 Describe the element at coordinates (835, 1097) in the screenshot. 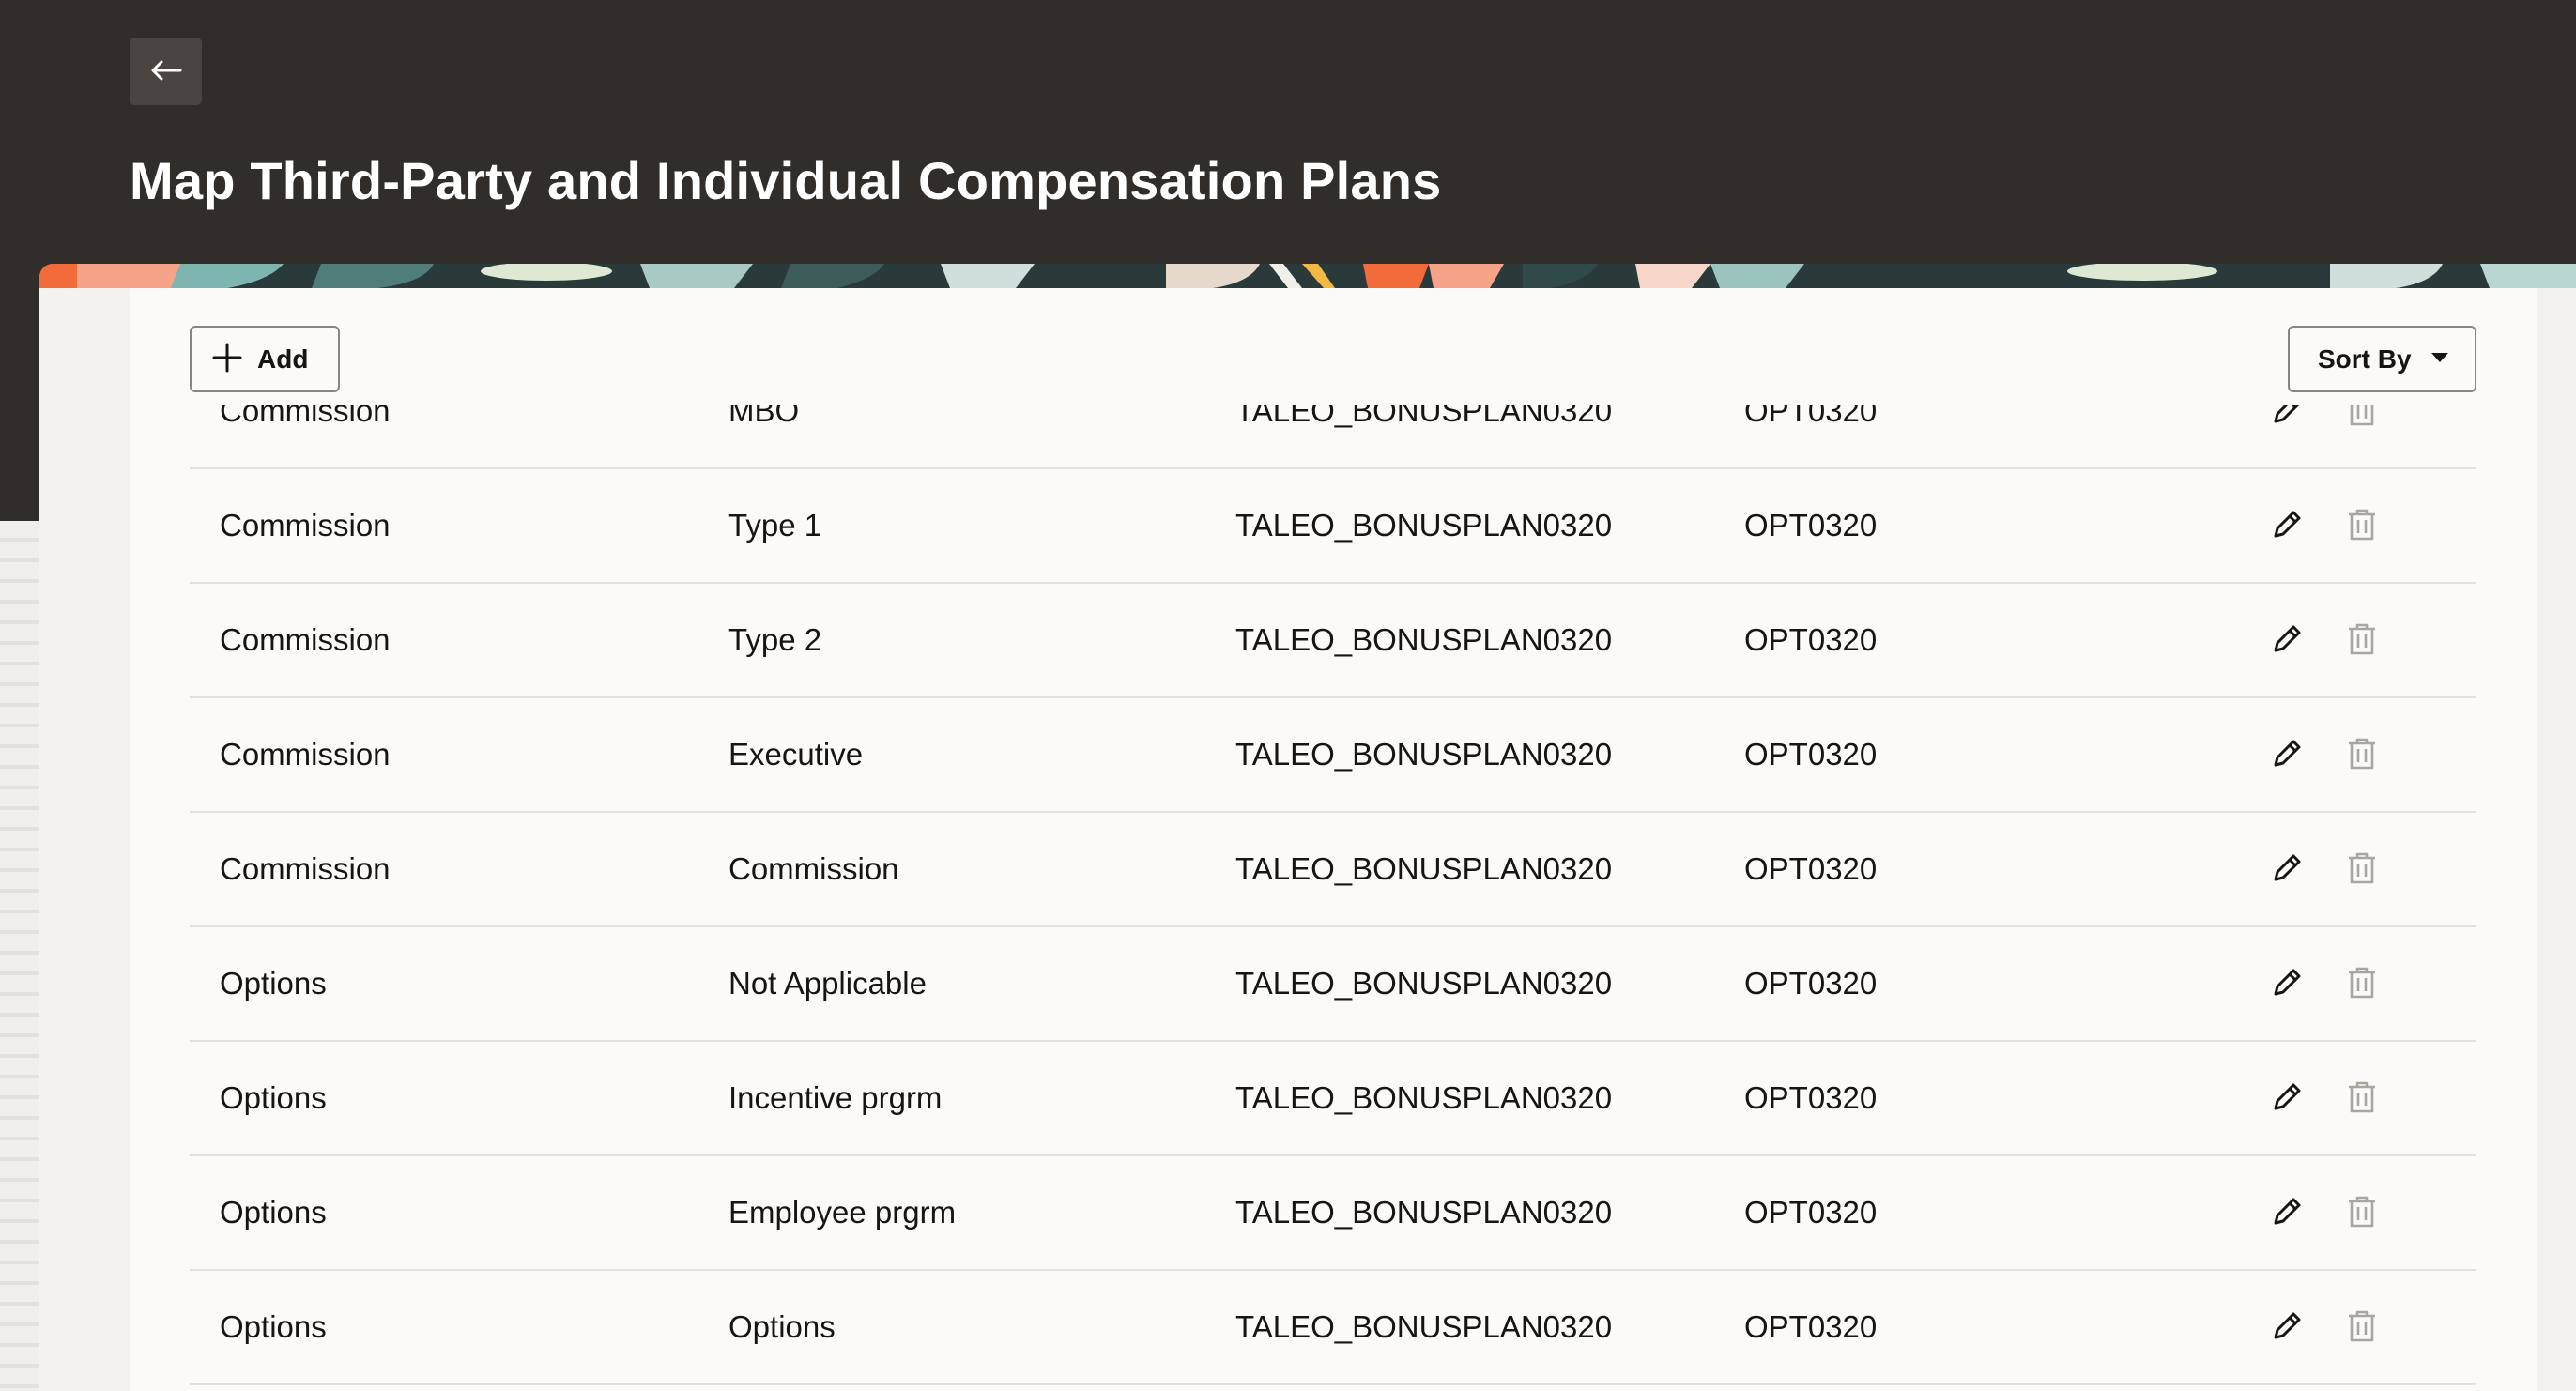

I see `type-cell: Incentive prgrm` at that location.